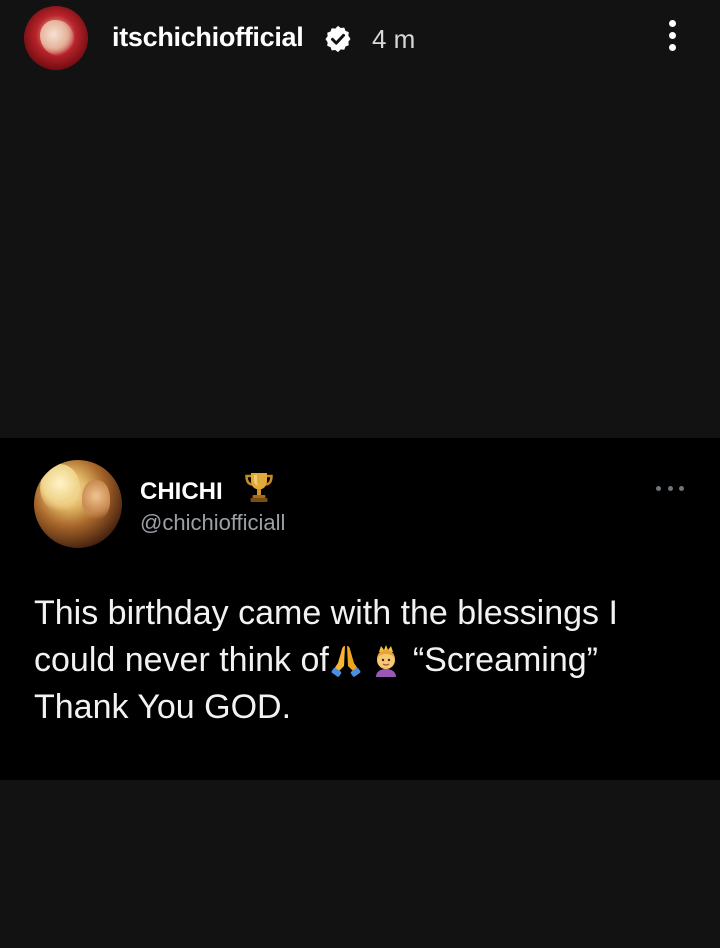 This screenshot has width=720, height=948. What do you see at coordinates (385, 661) in the screenshot?
I see `princess-emoji-icon` at bounding box center [385, 661].